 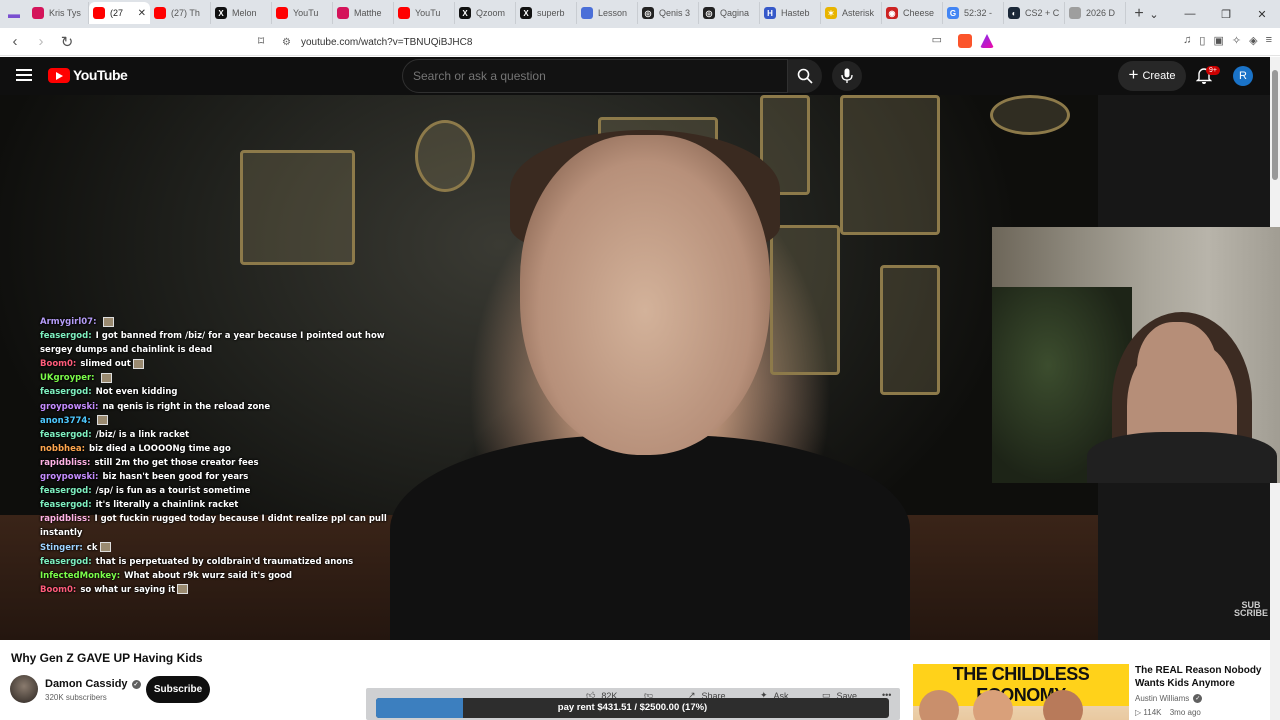 I want to click on minimize-button: —, so click(x=1190, y=14).